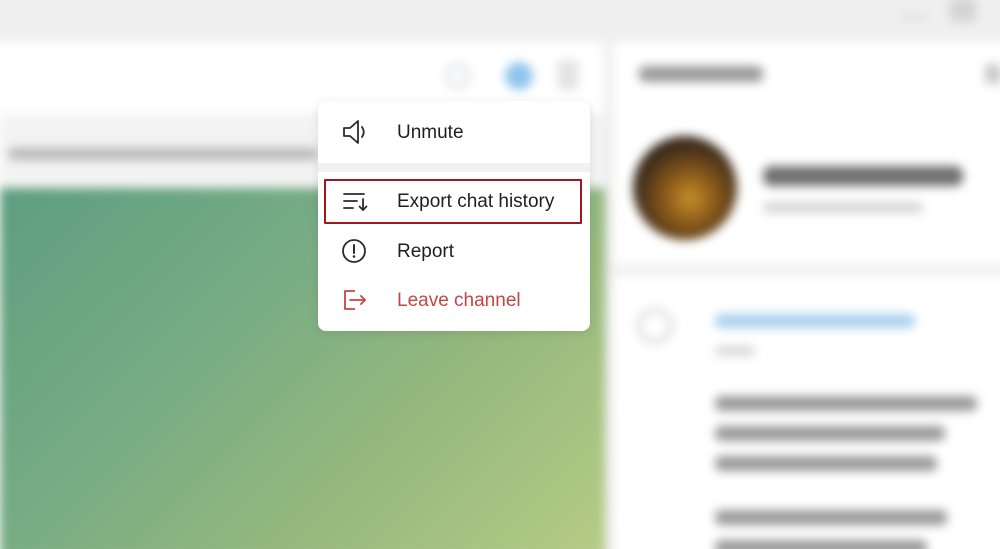 This screenshot has width=1000, height=549. Describe the element at coordinates (806, 270) in the screenshot. I see `section-divider` at that location.